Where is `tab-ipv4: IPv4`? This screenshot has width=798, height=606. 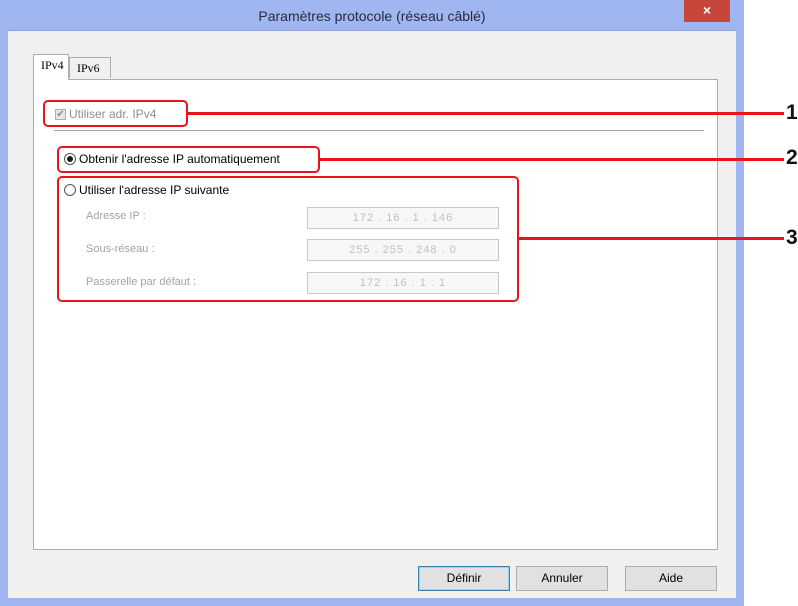 tab-ipv4: IPv4 is located at coordinates (51, 67).